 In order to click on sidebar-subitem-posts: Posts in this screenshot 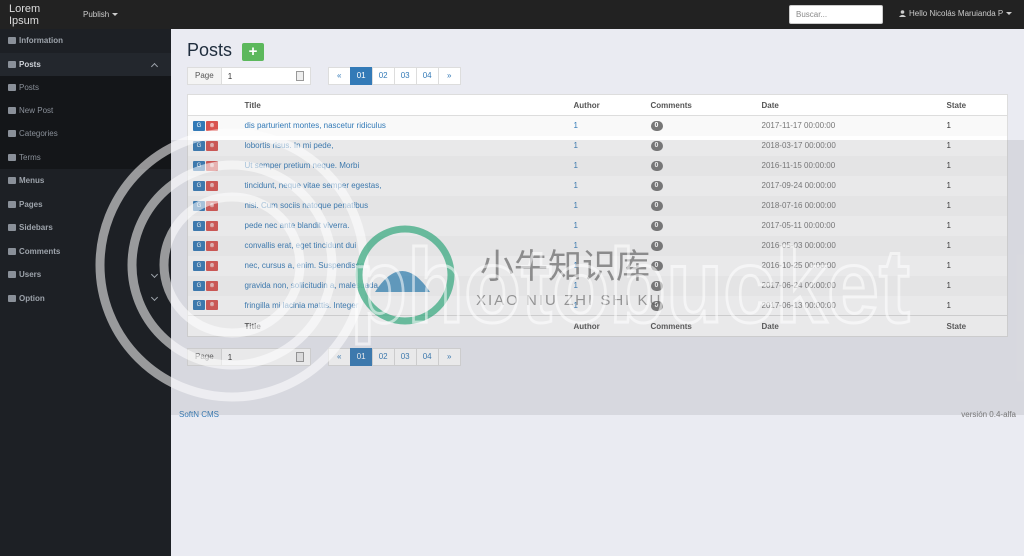, I will do `click(85, 88)`.